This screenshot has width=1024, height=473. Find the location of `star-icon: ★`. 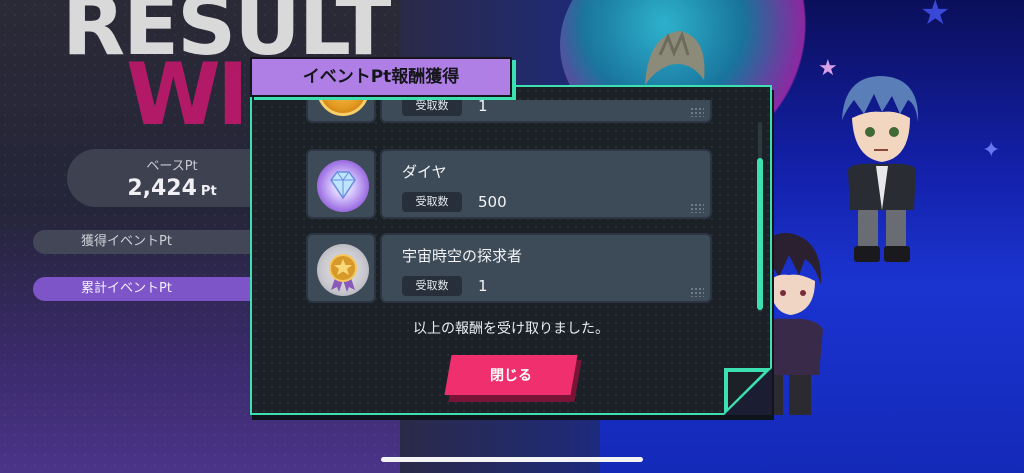

star-icon: ★ is located at coordinates (935, 16).